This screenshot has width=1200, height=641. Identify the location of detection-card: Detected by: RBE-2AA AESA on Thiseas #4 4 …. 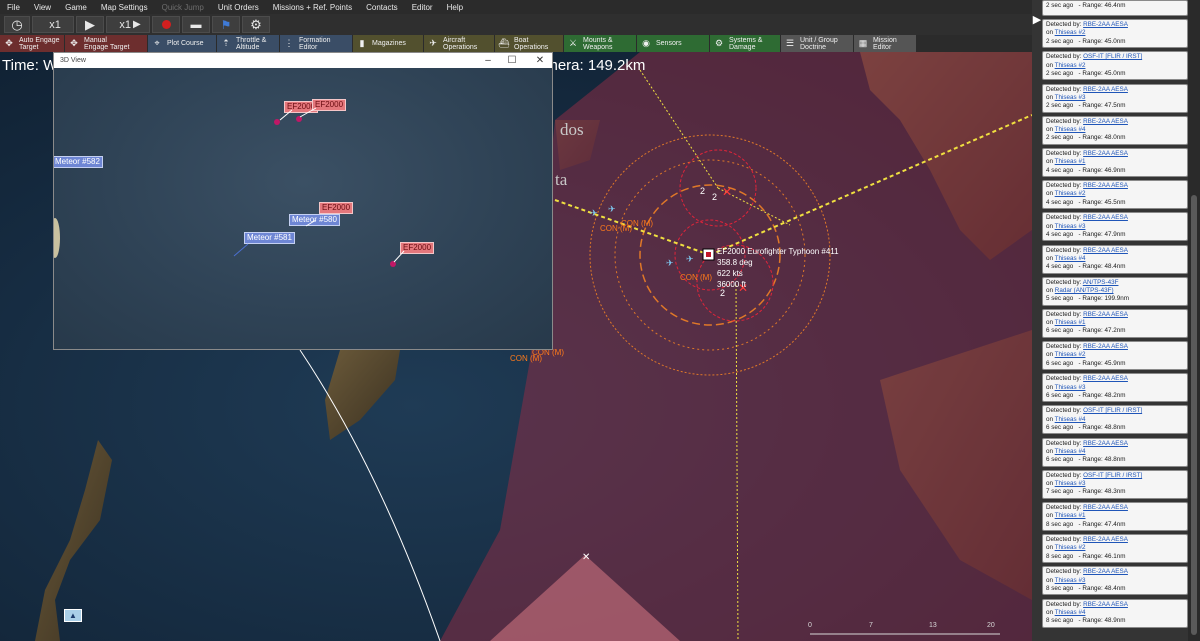
(1115, 259).